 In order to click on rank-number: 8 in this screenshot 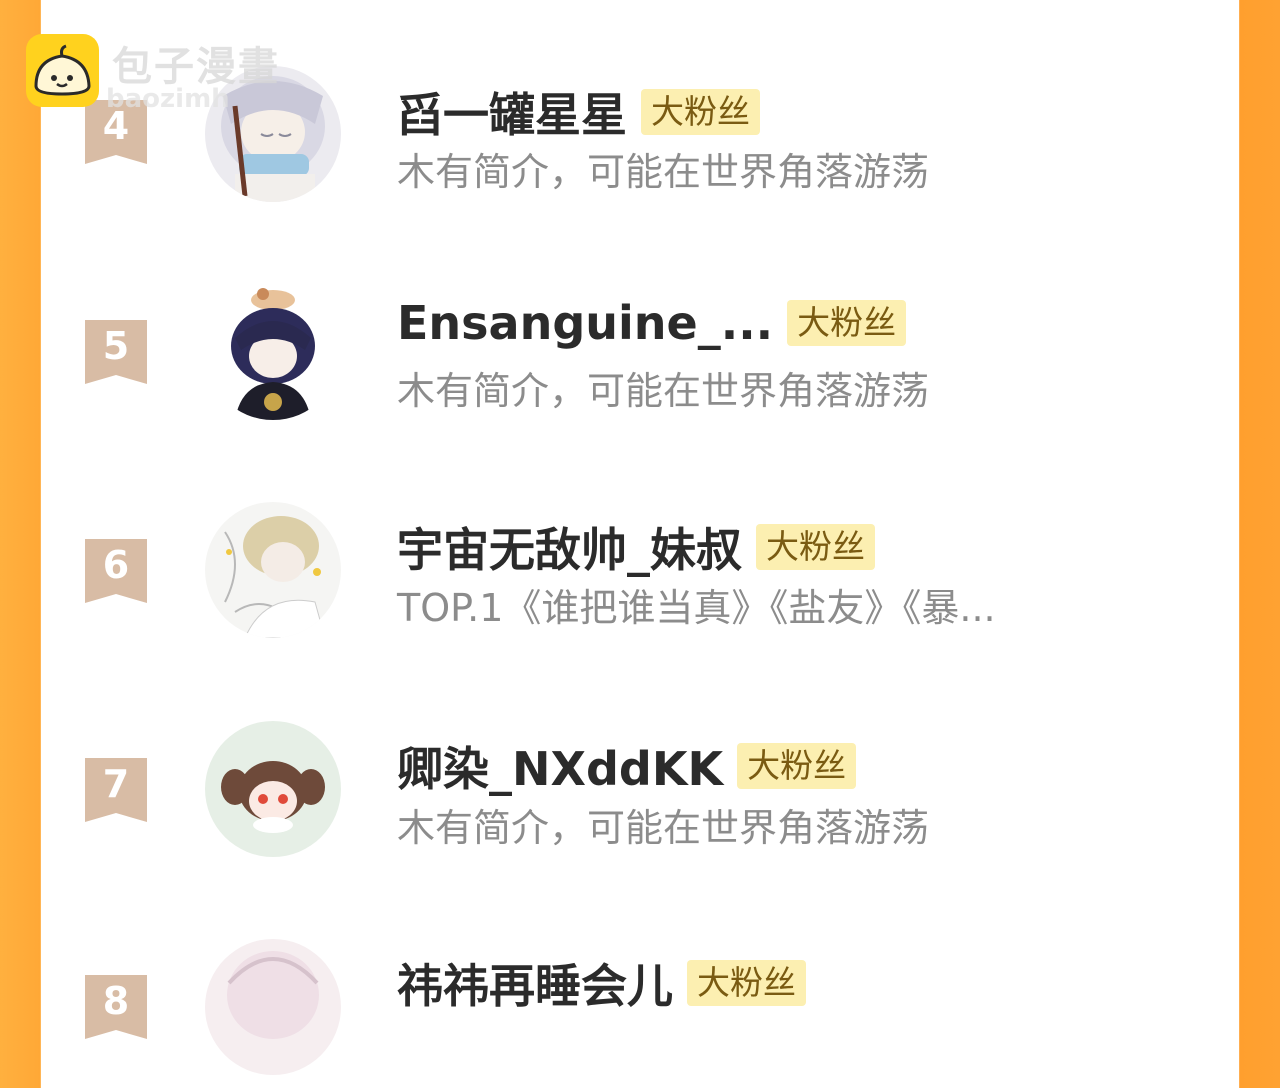, I will do `click(116, 1001)`.